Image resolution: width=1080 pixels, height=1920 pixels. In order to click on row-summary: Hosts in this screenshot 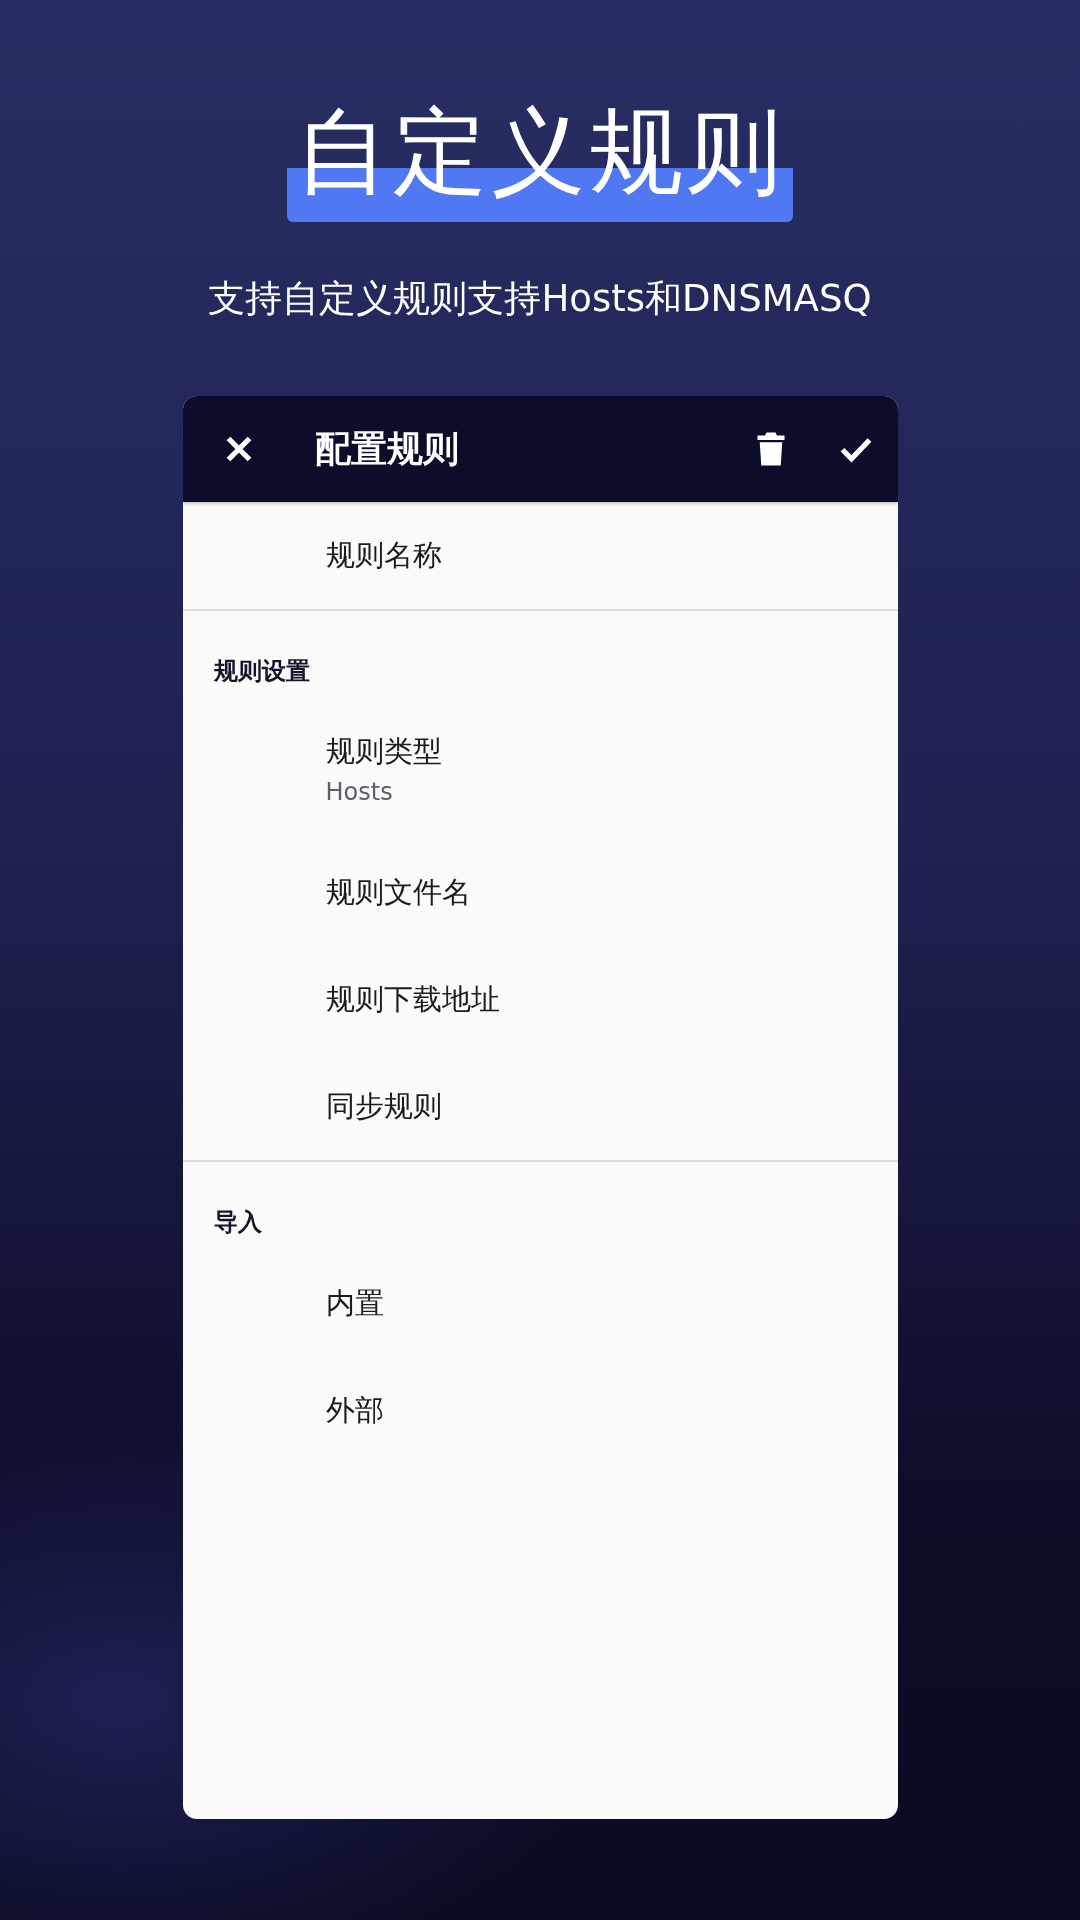, I will do `click(359, 792)`.